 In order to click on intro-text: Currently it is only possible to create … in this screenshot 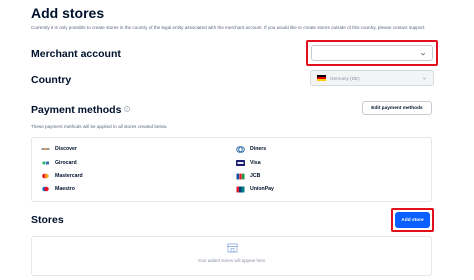, I will do `click(228, 27)`.